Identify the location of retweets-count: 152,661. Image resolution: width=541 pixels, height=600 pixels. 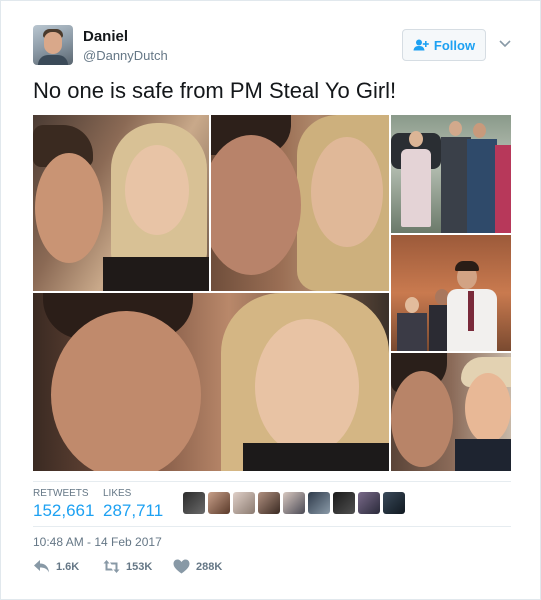
(64, 510).